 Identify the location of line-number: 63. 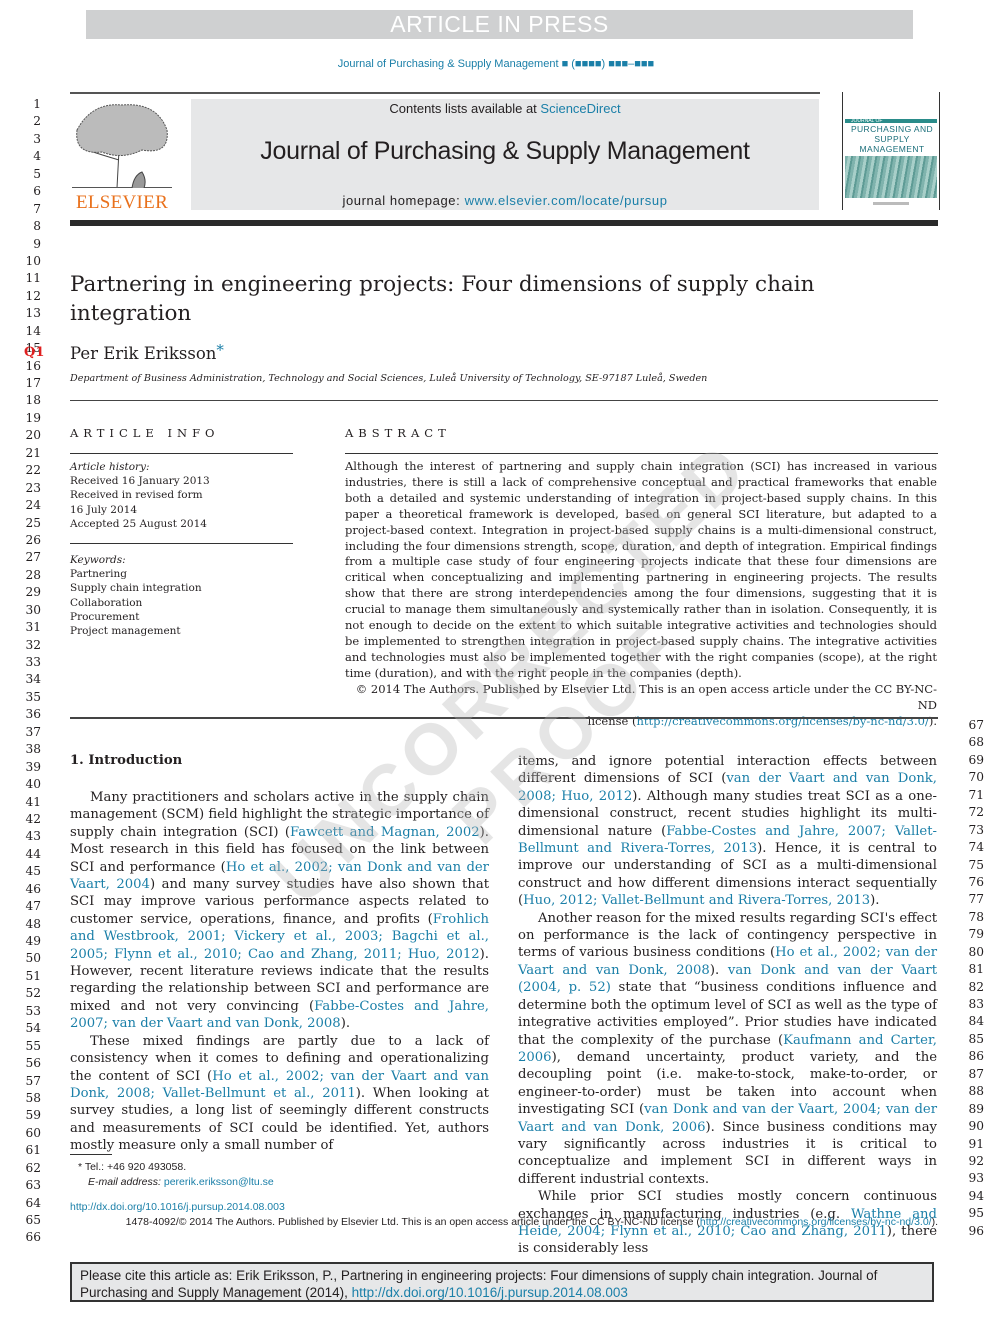
(33, 1185).